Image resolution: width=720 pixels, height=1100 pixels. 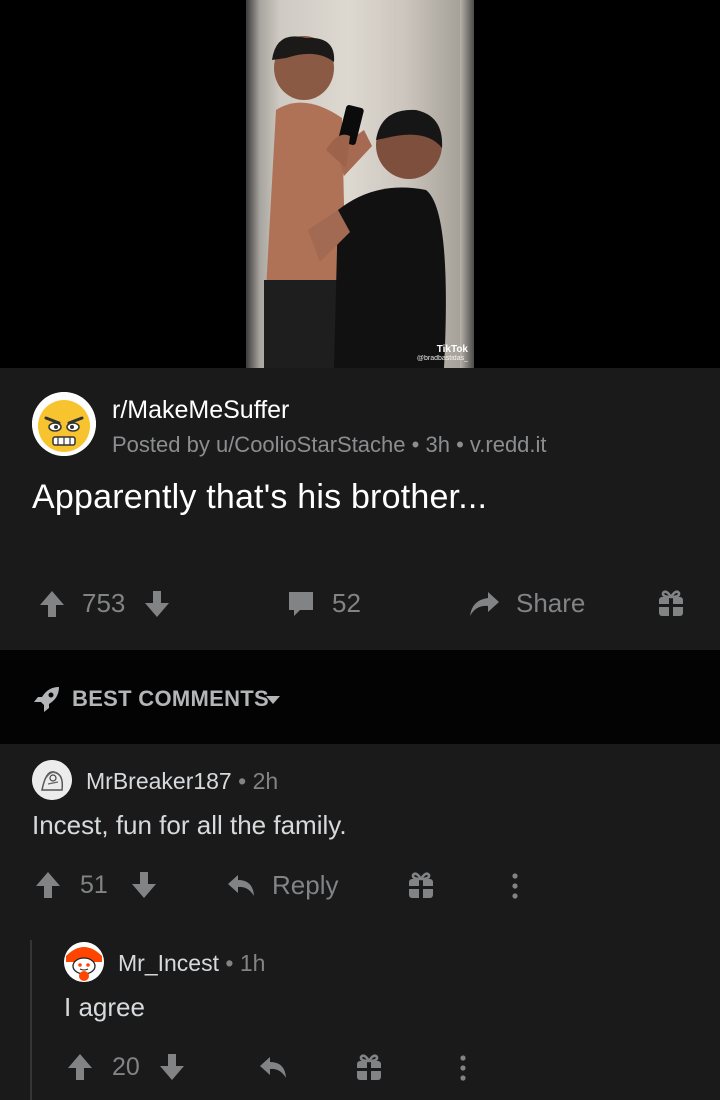 I want to click on comment-age: 1h, so click(x=252, y=963).